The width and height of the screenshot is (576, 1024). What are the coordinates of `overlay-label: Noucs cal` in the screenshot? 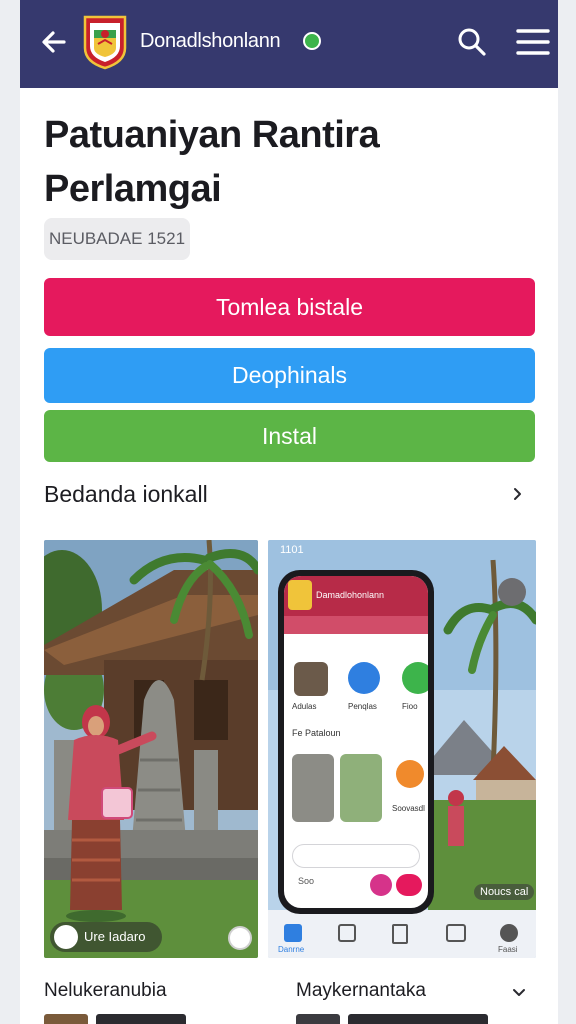 It's located at (504, 892).